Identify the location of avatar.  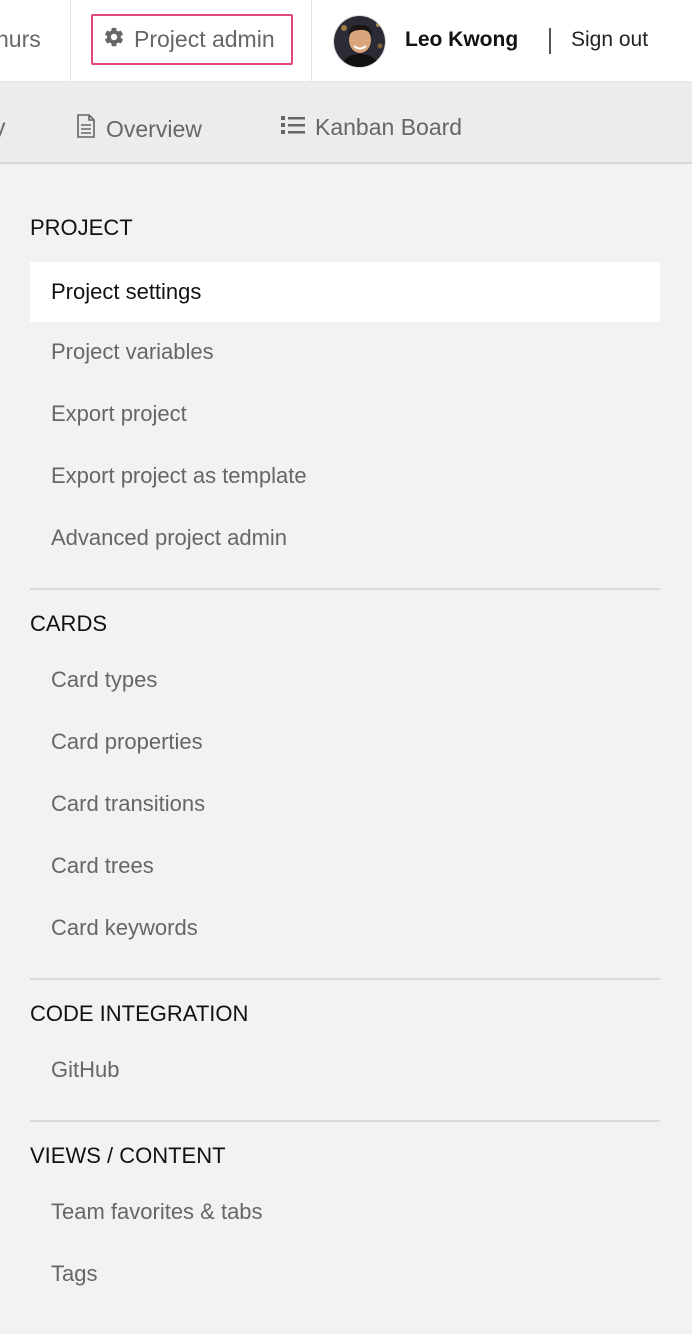
(359, 41).